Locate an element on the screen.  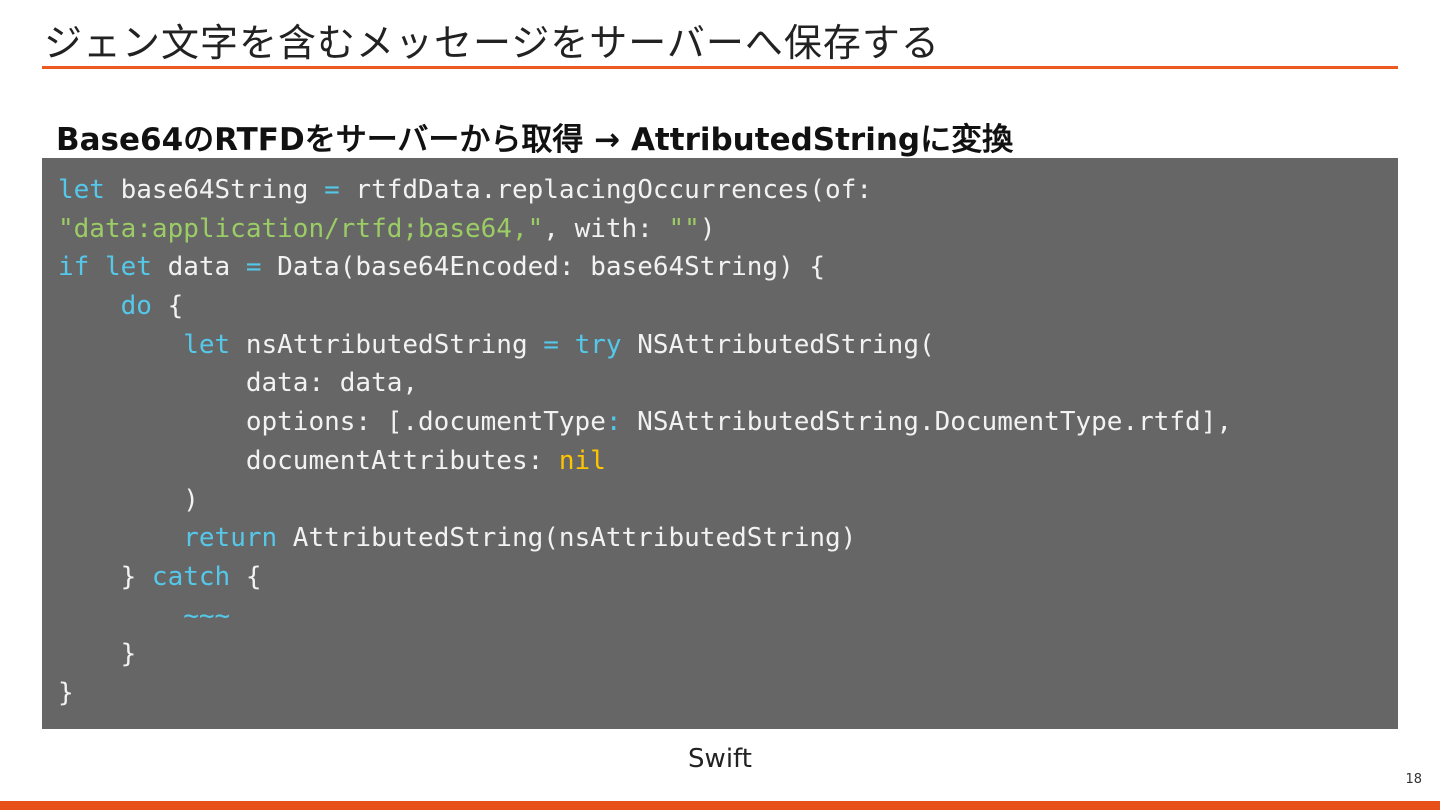
code-token: do is located at coordinates (136, 306).